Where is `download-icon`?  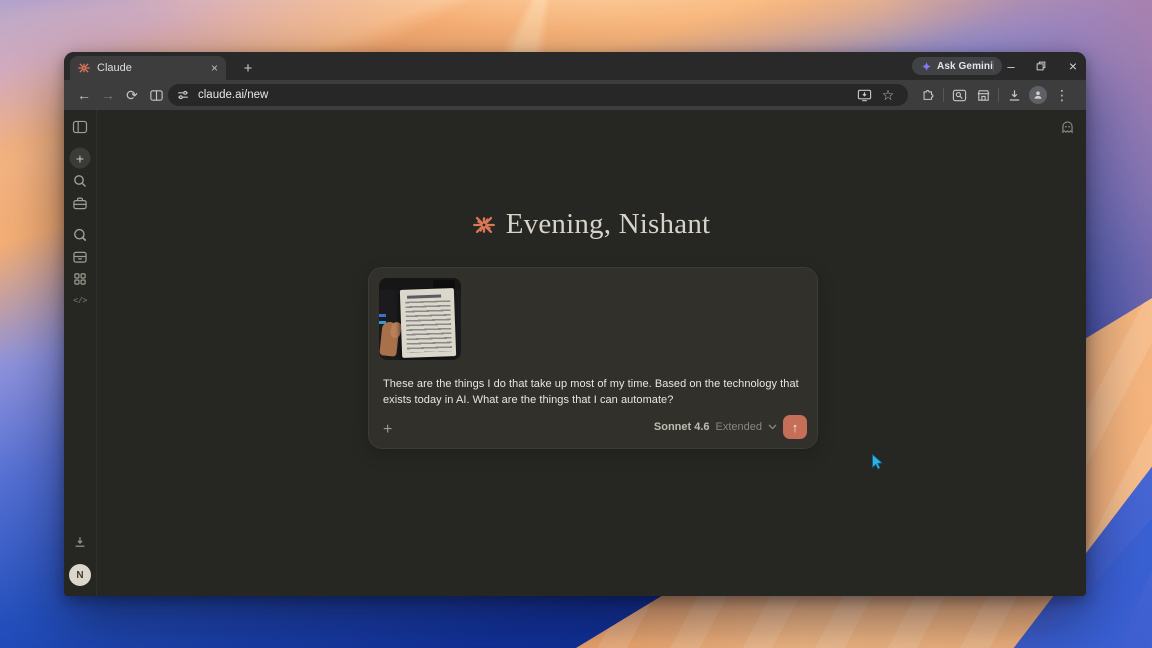
download-icon is located at coordinates (1014, 95).